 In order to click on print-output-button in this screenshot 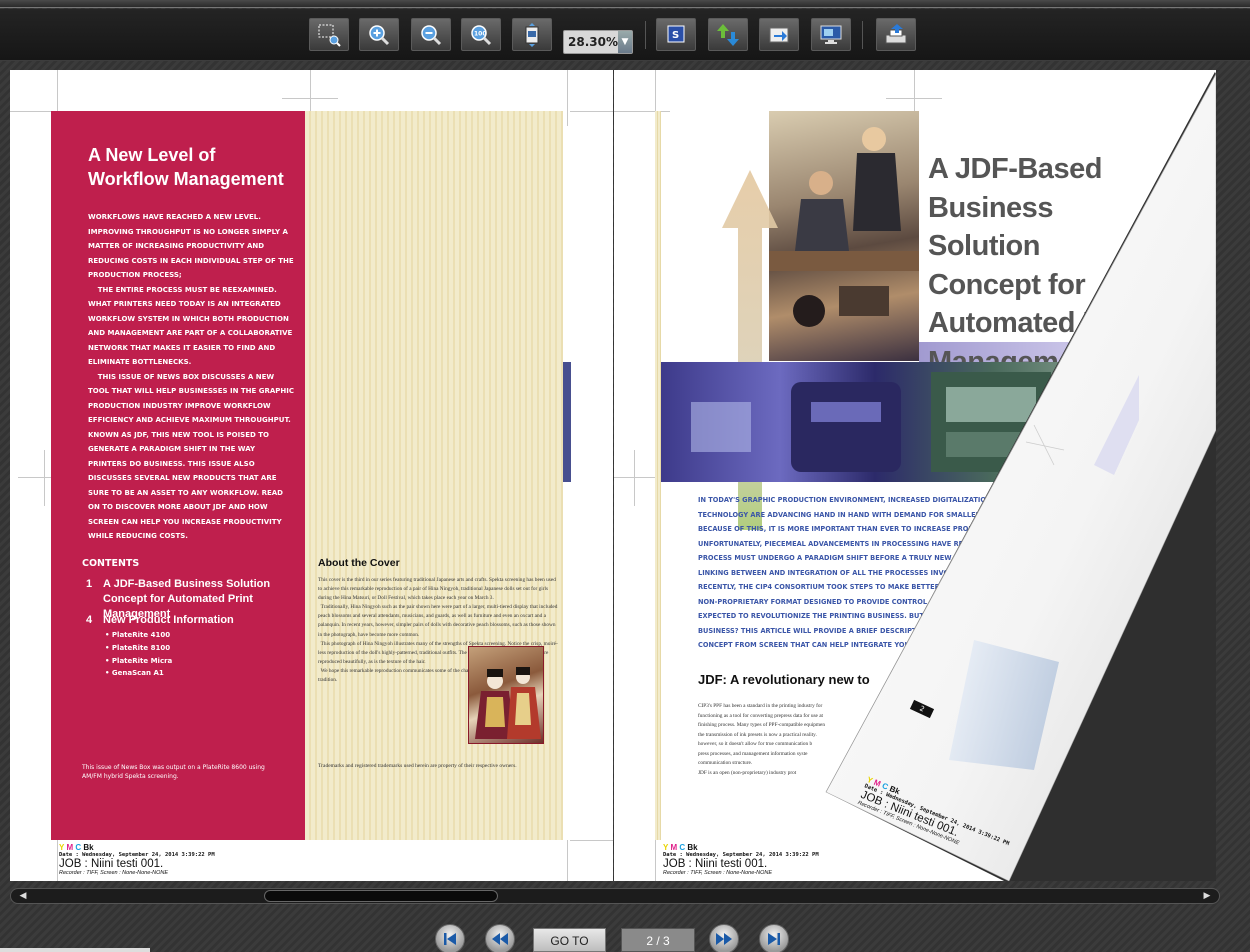, I will do `click(896, 34)`.